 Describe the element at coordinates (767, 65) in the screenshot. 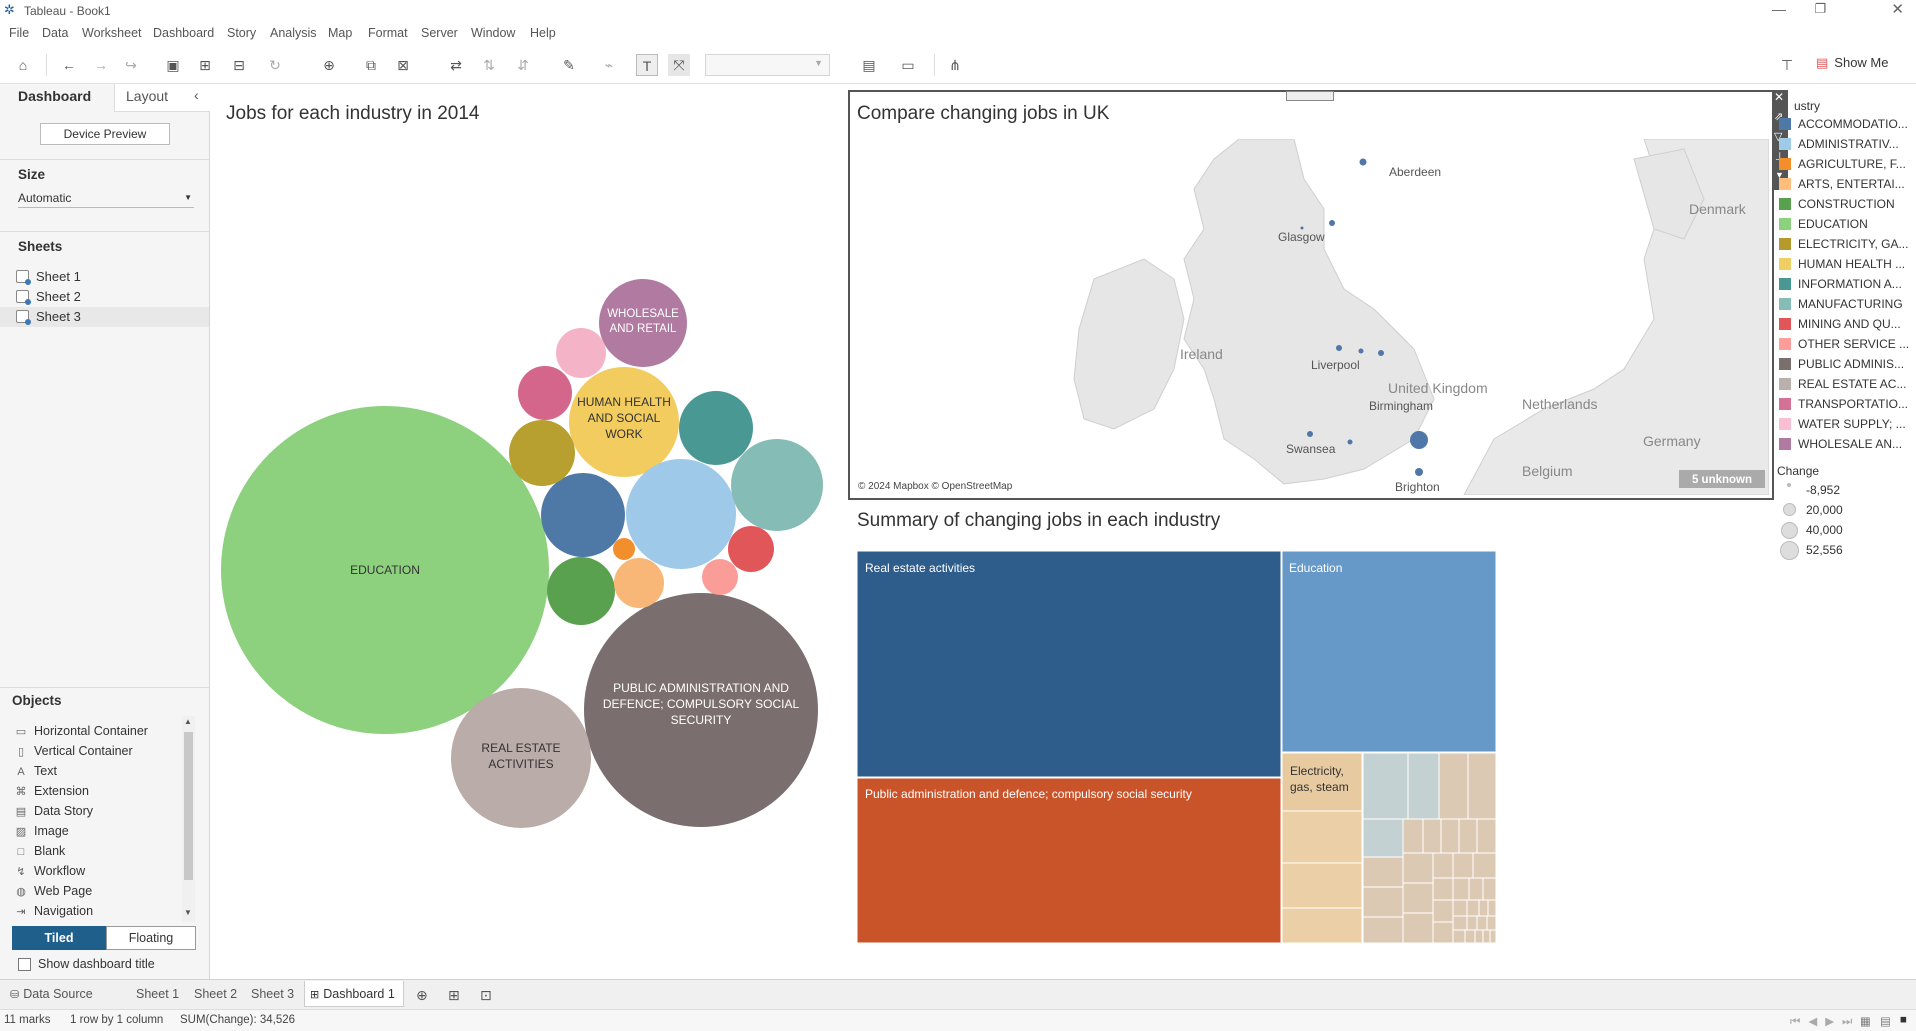

I see `fit-dropdown: ▼` at that location.